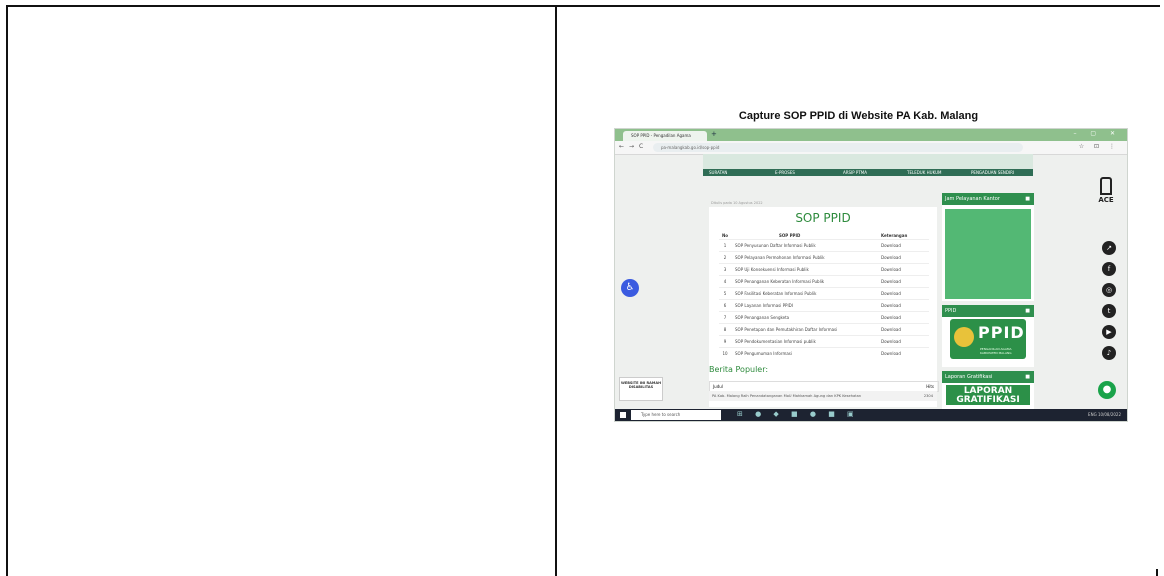 The height and width of the screenshot is (576, 1164). What do you see at coordinates (824, 353) in the screenshot?
I see `table-row: 10 SOP Pengumuman Informasi Download` at bounding box center [824, 353].